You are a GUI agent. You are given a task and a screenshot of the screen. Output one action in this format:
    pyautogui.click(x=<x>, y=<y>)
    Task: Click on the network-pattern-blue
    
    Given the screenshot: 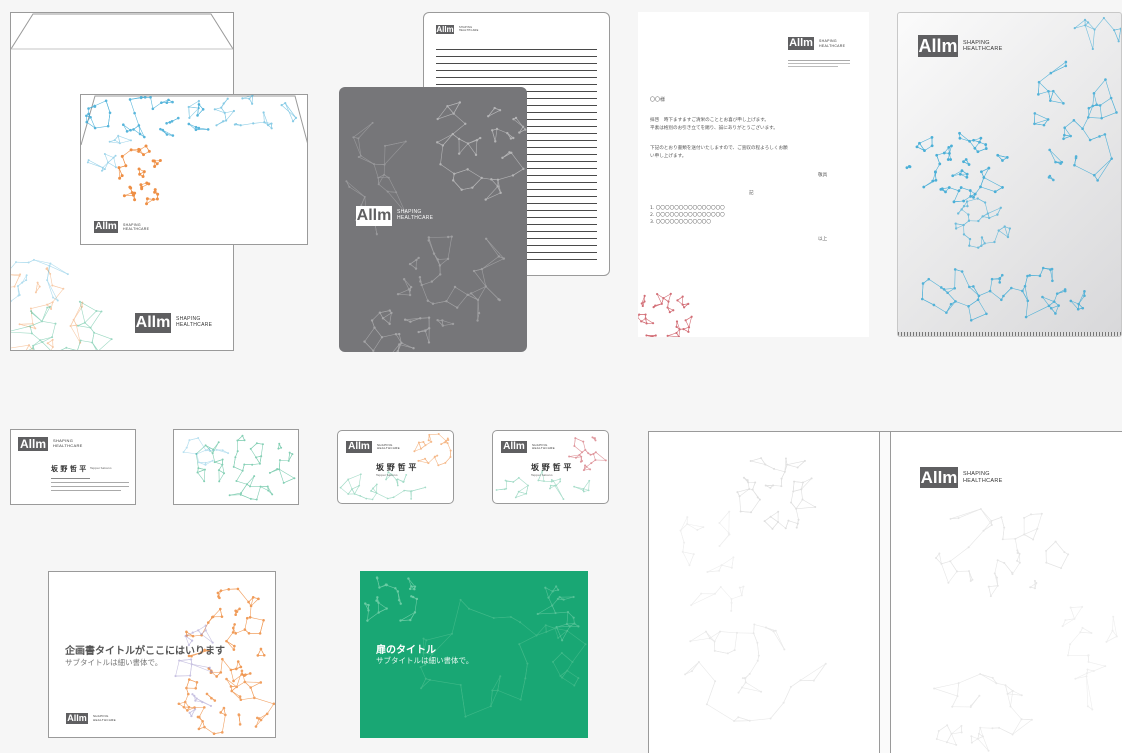 What is the action you would take?
    pyautogui.click(x=1013, y=169)
    